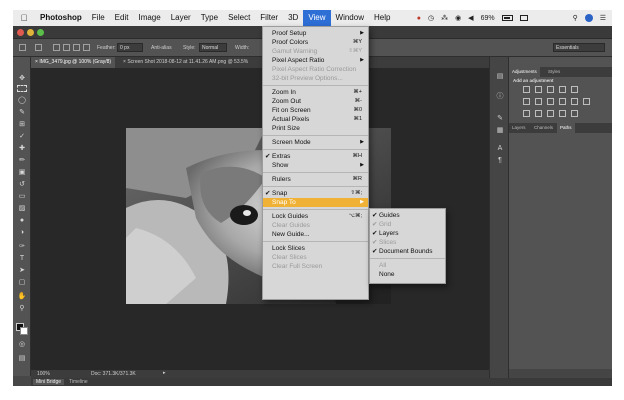 The width and height of the screenshot is (624, 400). What do you see at coordinates (538, 89) in the screenshot?
I see `levels-icon` at bounding box center [538, 89].